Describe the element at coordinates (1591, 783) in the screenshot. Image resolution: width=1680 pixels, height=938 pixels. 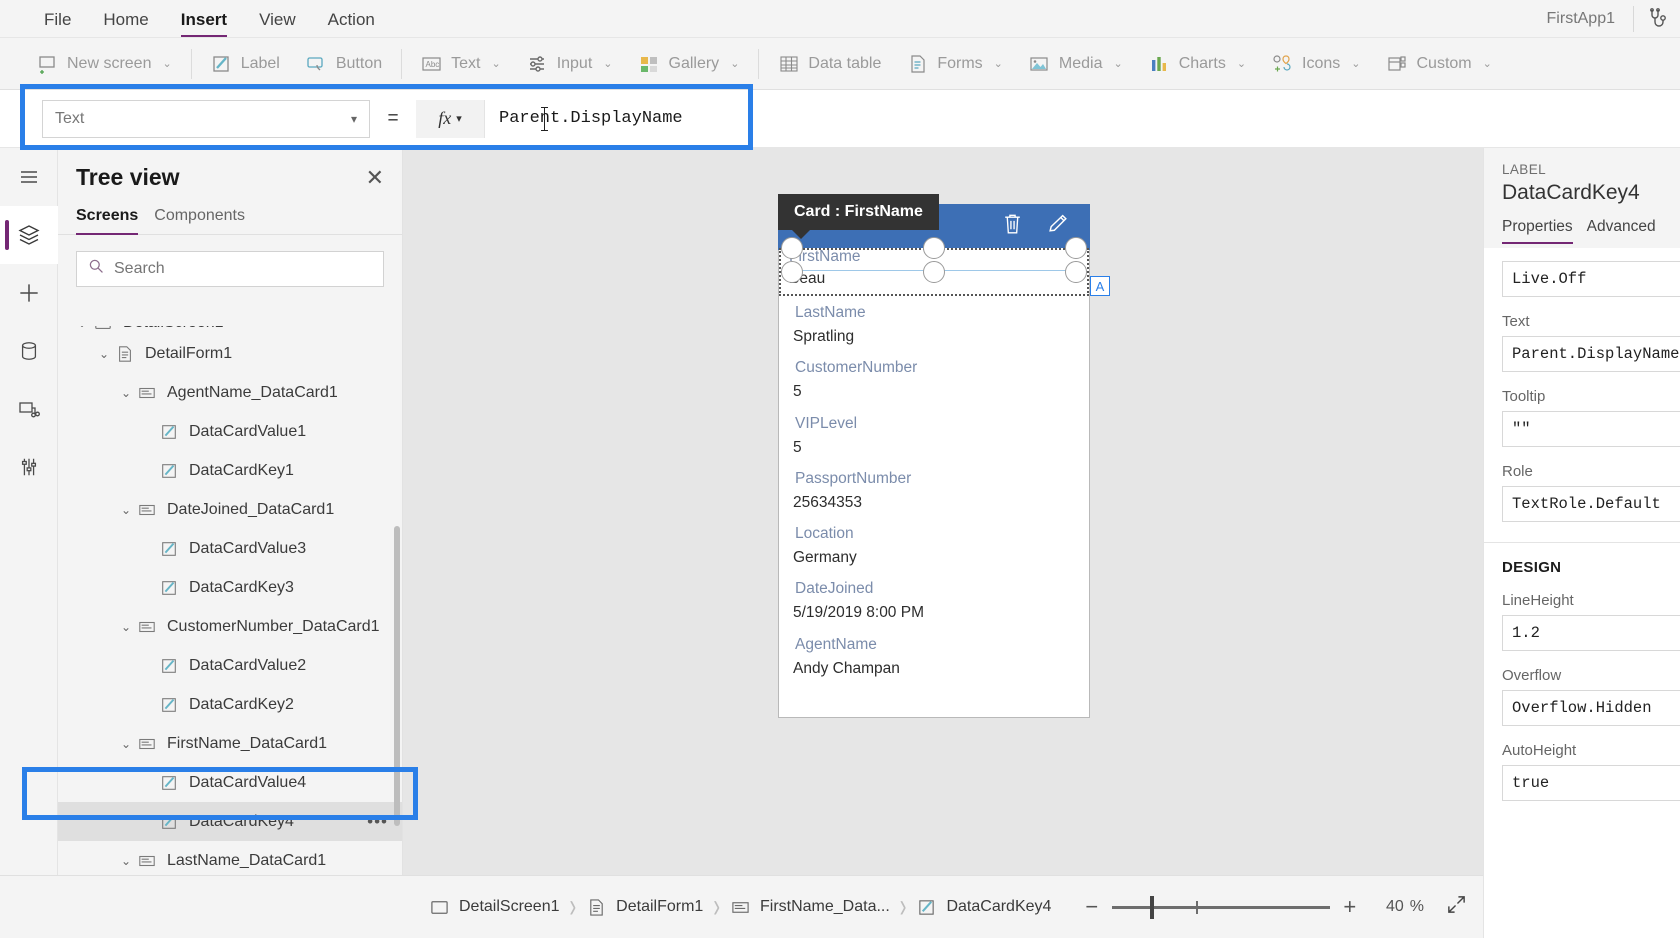
I see `property-input-autoheight: true` at that location.